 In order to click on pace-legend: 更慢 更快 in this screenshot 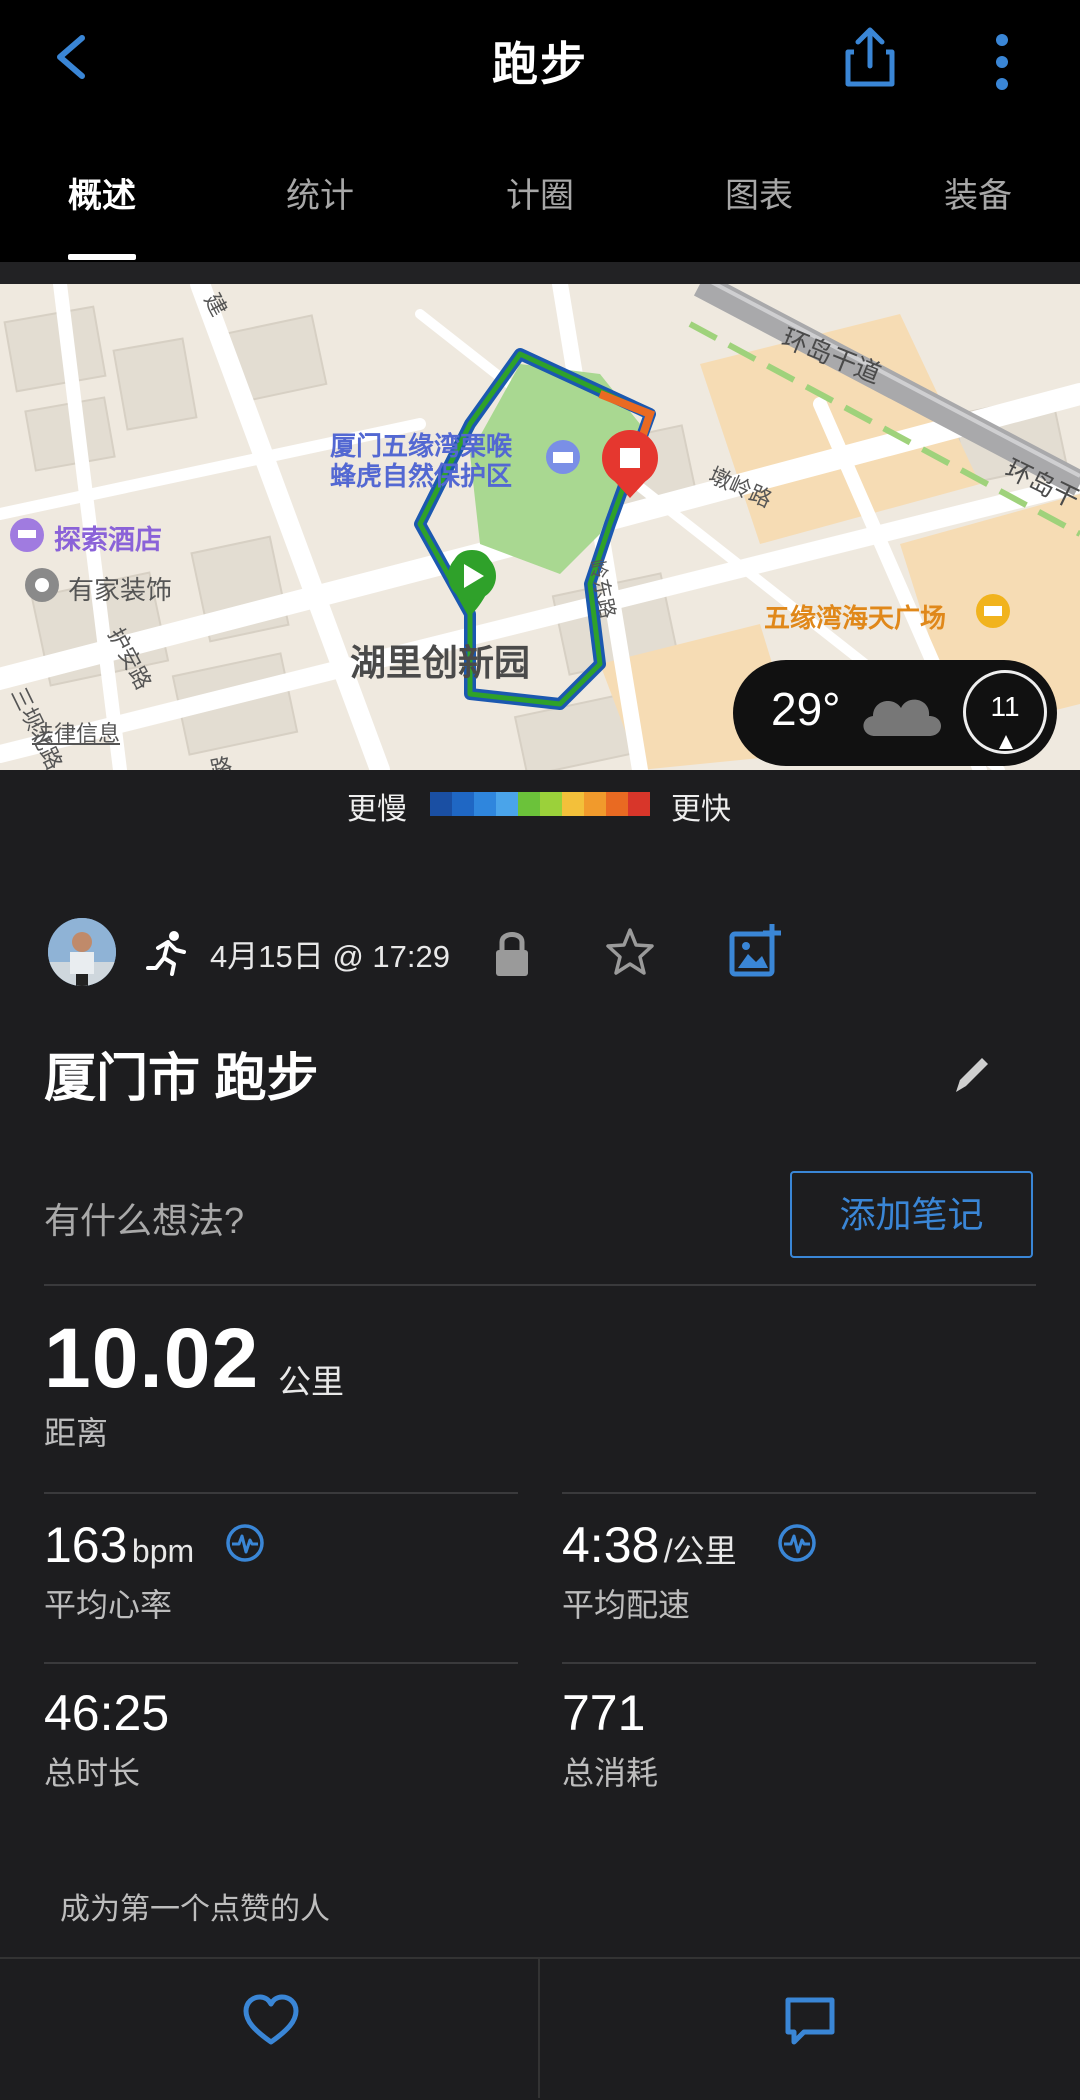, I will do `click(540, 805)`.